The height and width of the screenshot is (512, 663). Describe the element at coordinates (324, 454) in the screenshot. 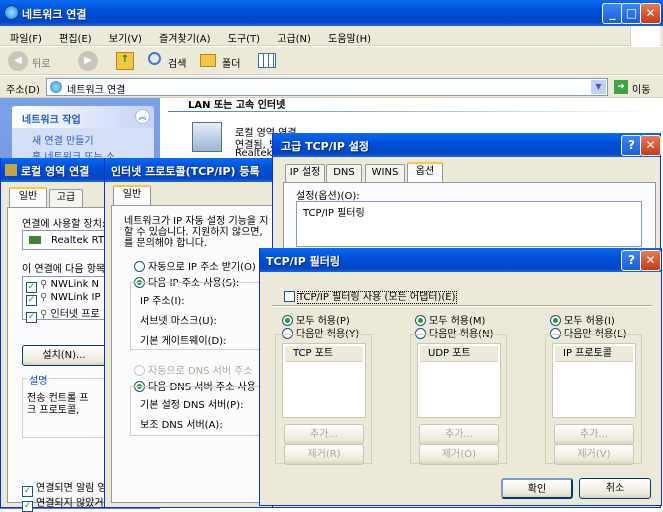

I see `tcp-remove-button: 제거(R)` at that location.